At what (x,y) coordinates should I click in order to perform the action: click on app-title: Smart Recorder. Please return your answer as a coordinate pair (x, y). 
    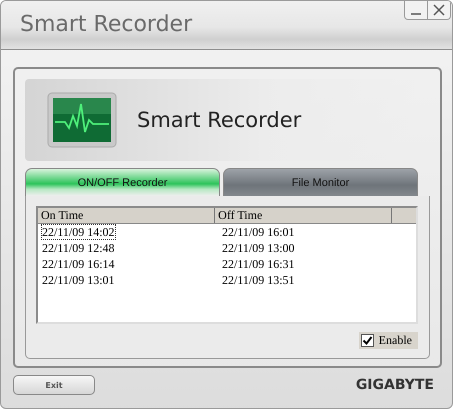
    Looking at the image, I should click on (219, 120).